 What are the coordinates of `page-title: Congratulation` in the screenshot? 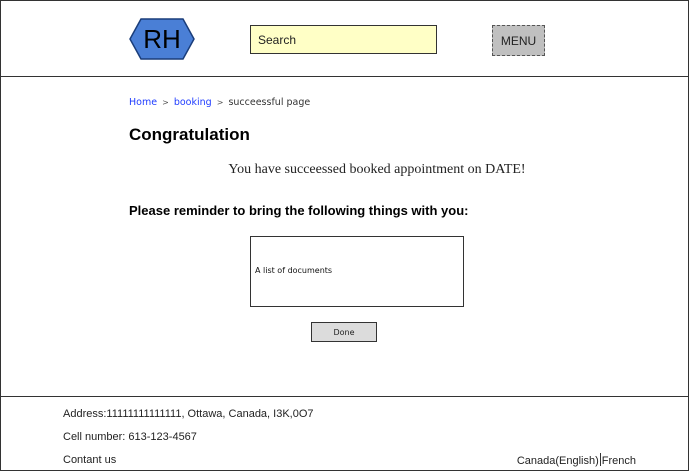 It's located at (189, 134).